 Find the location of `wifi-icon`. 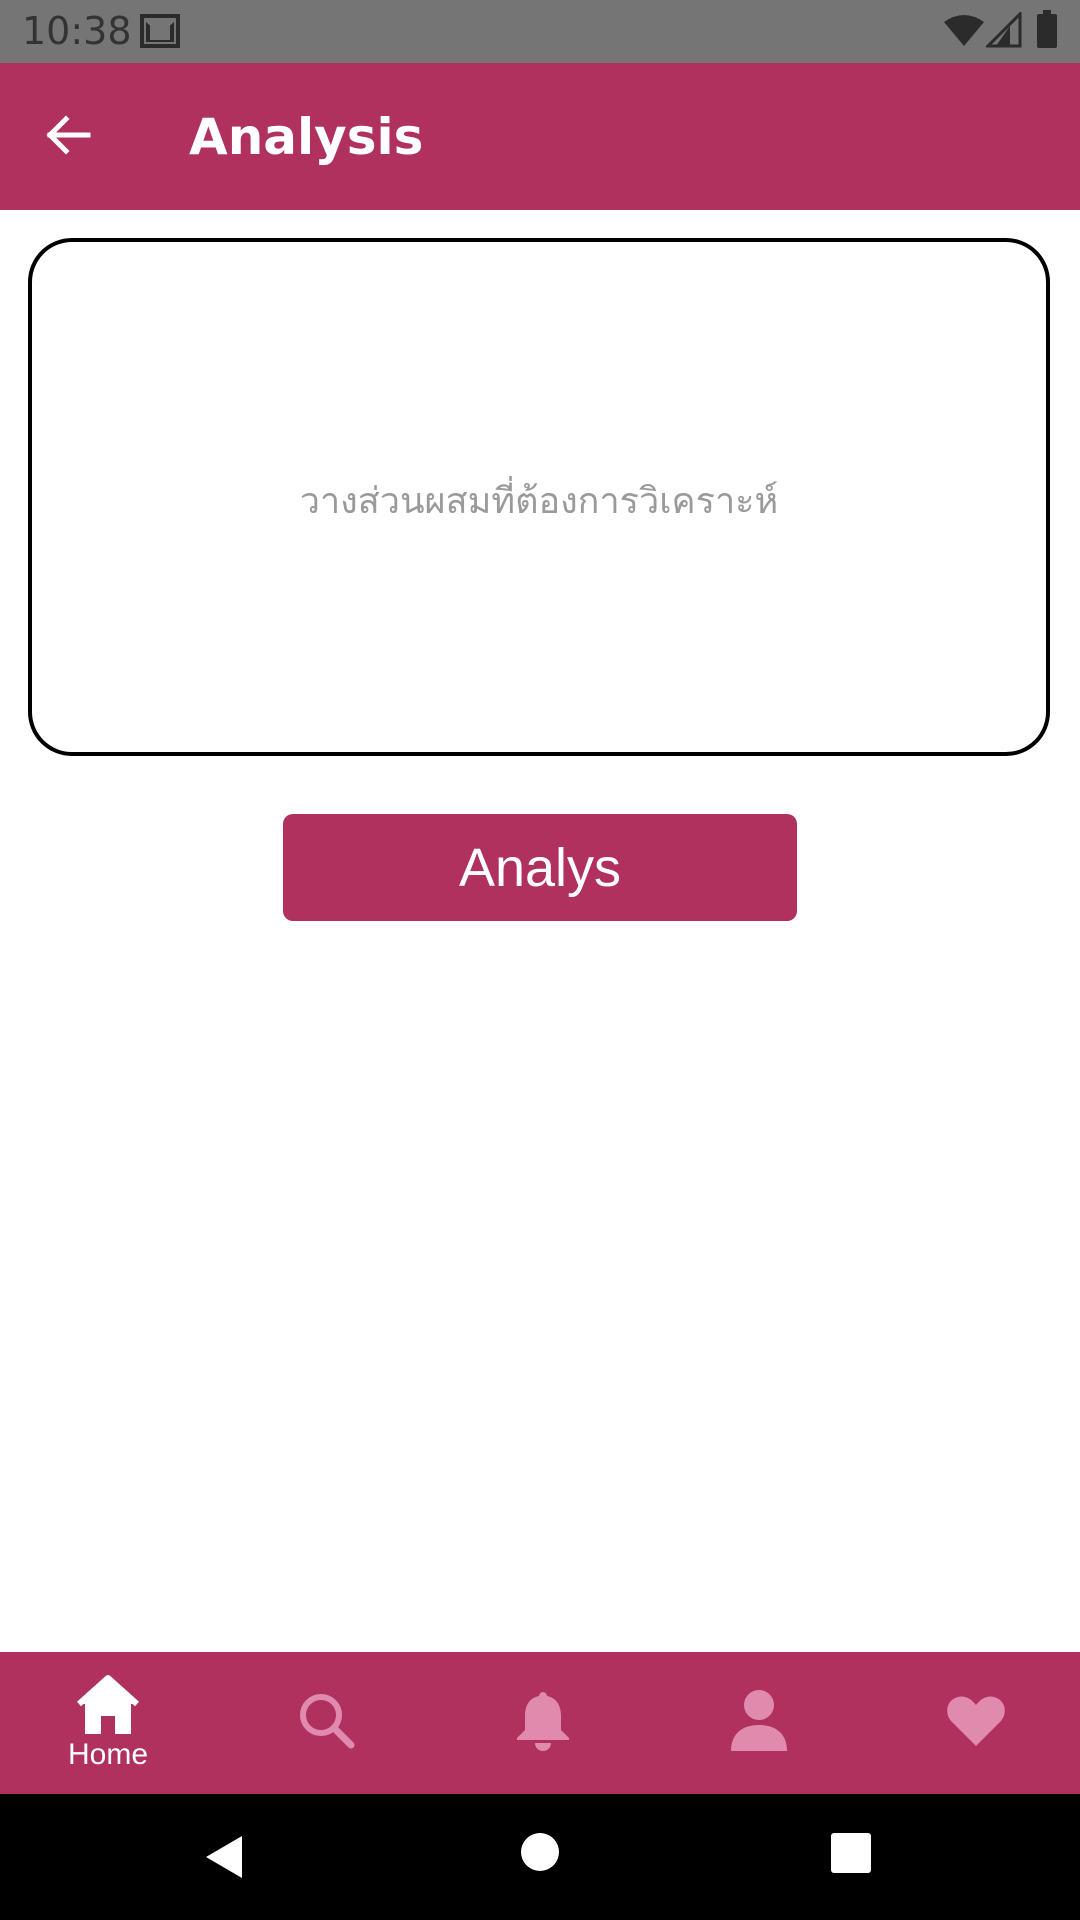

wifi-icon is located at coordinates (964, 33).